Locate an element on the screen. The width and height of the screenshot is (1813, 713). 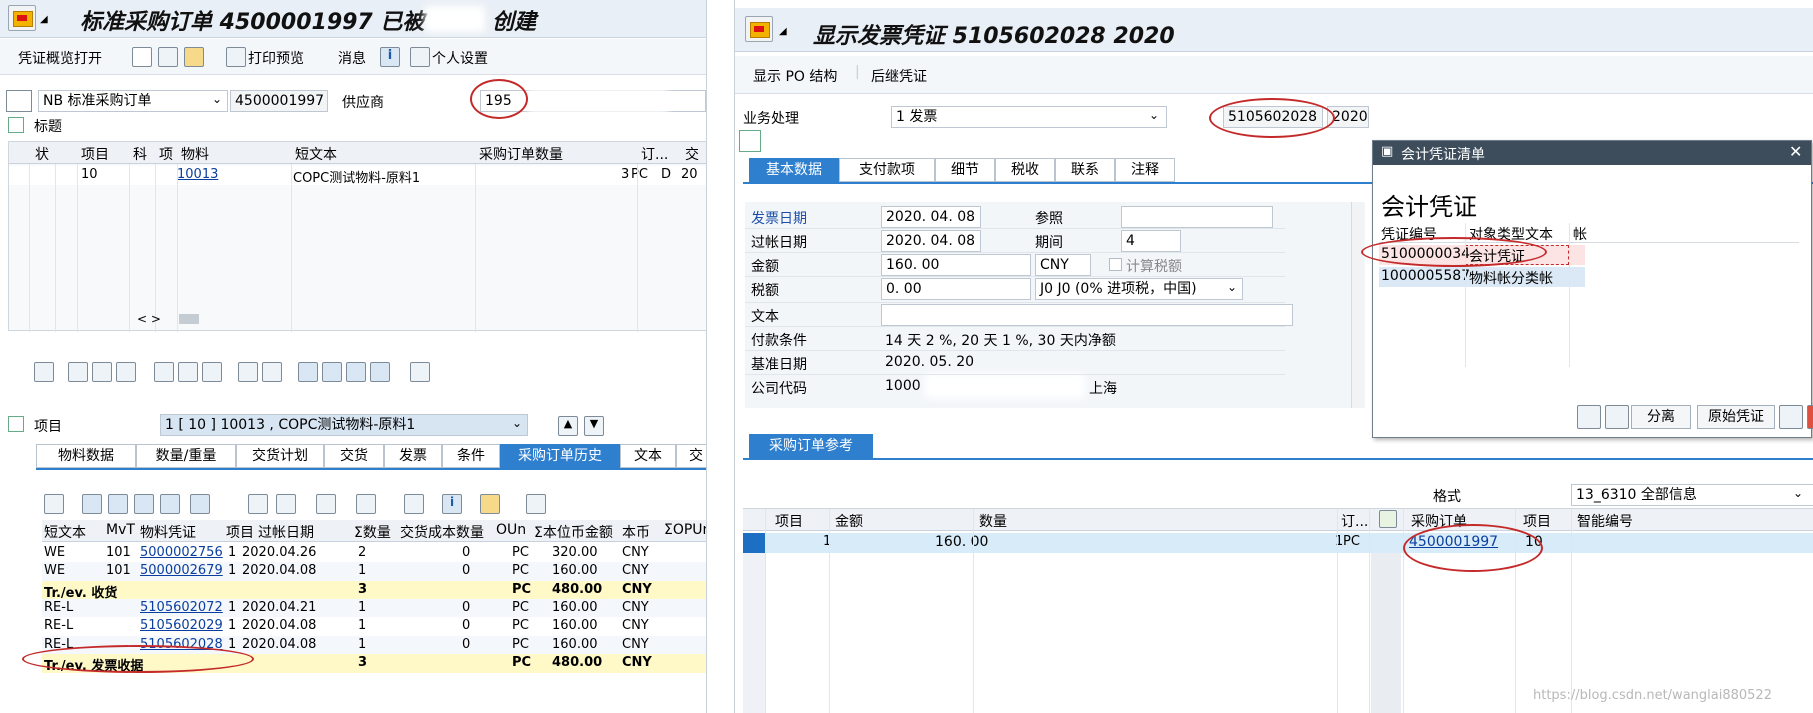
tab-delivery: 交货 is located at coordinates (354, 456).